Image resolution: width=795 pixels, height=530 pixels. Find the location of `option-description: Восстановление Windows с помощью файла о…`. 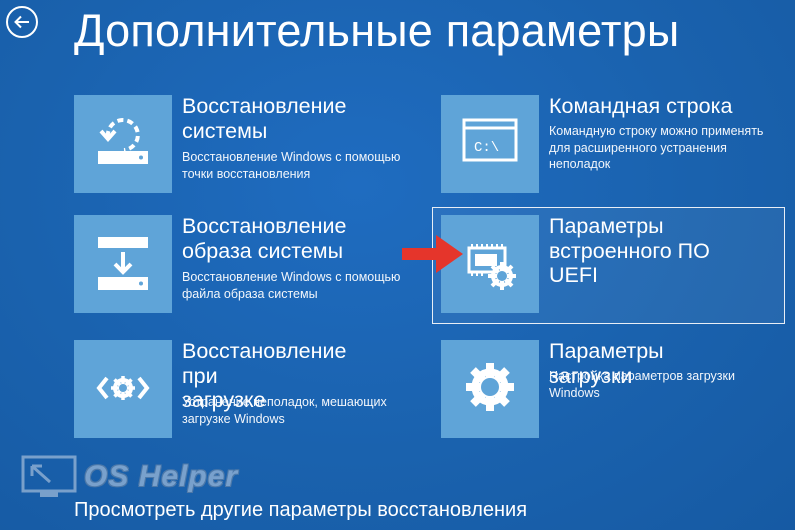

option-description: Восстановление Windows с помощью файла о… is located at coordinates (291, 285).